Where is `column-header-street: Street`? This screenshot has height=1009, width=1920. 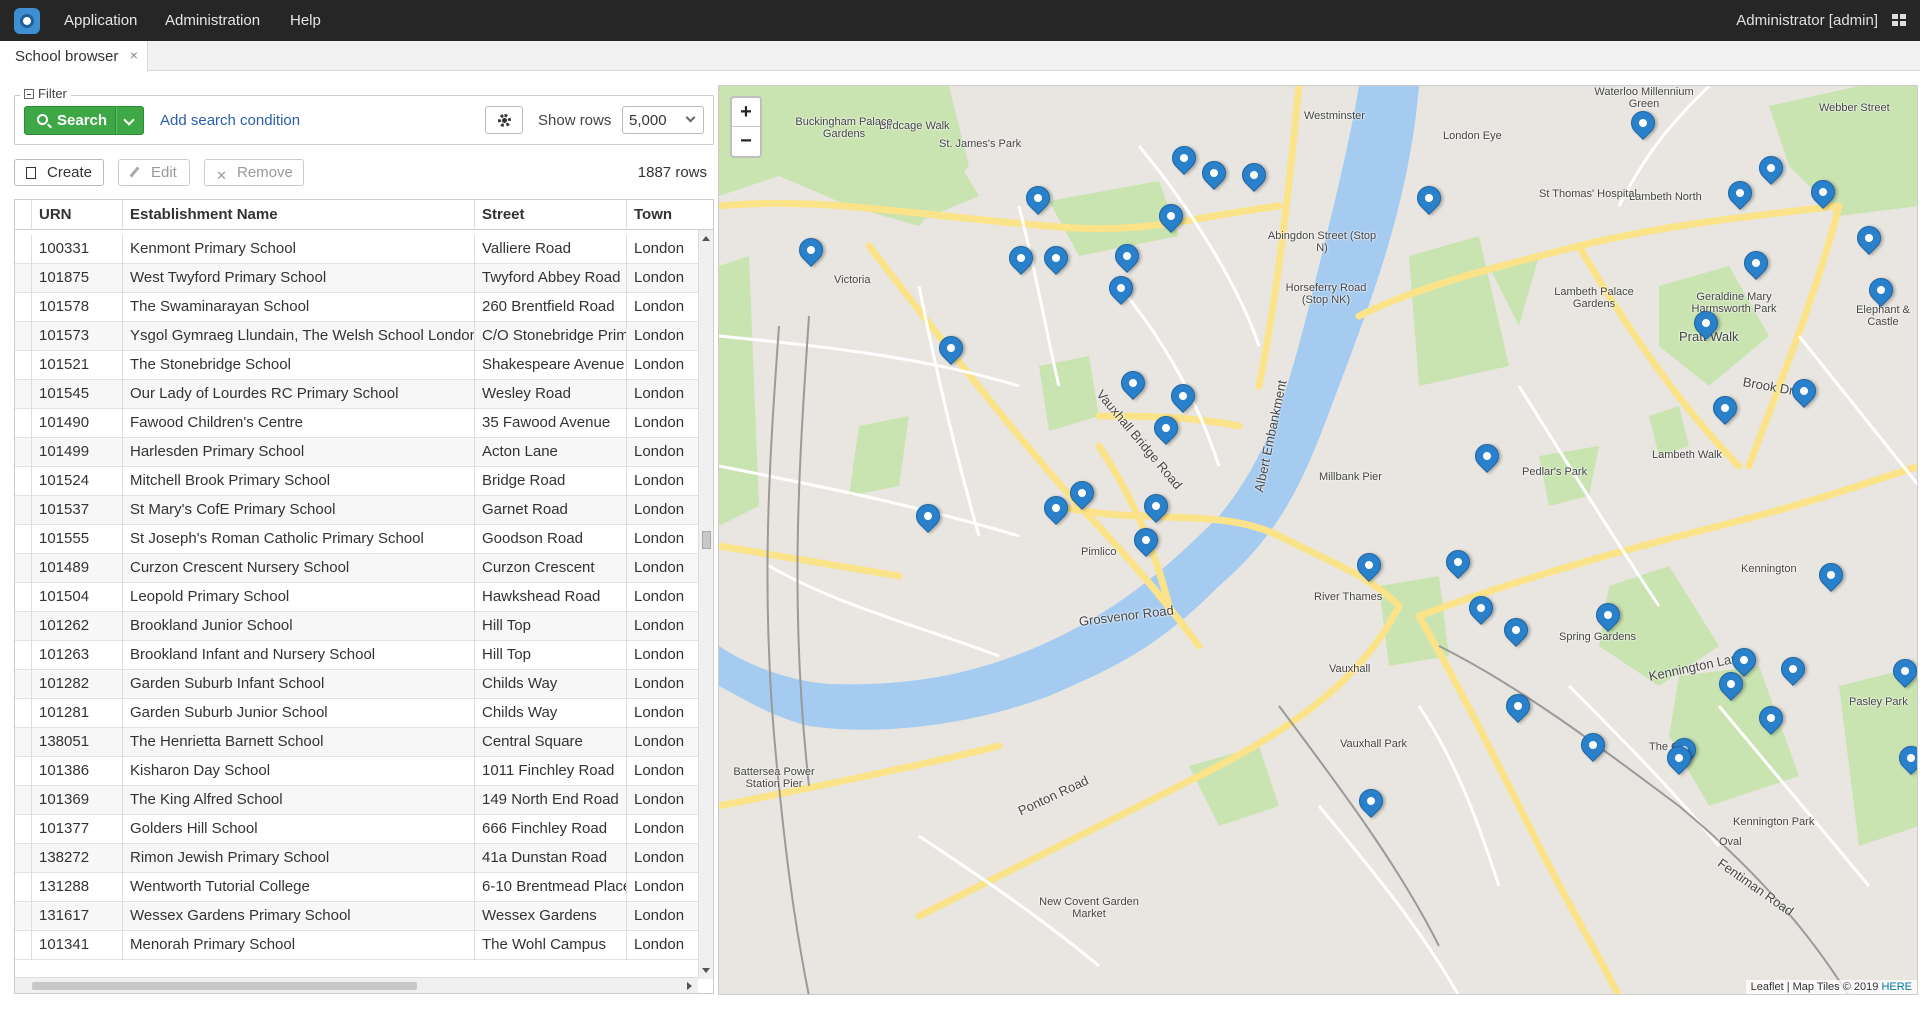 column-header-street: Street is located at coordinates (550, 215).